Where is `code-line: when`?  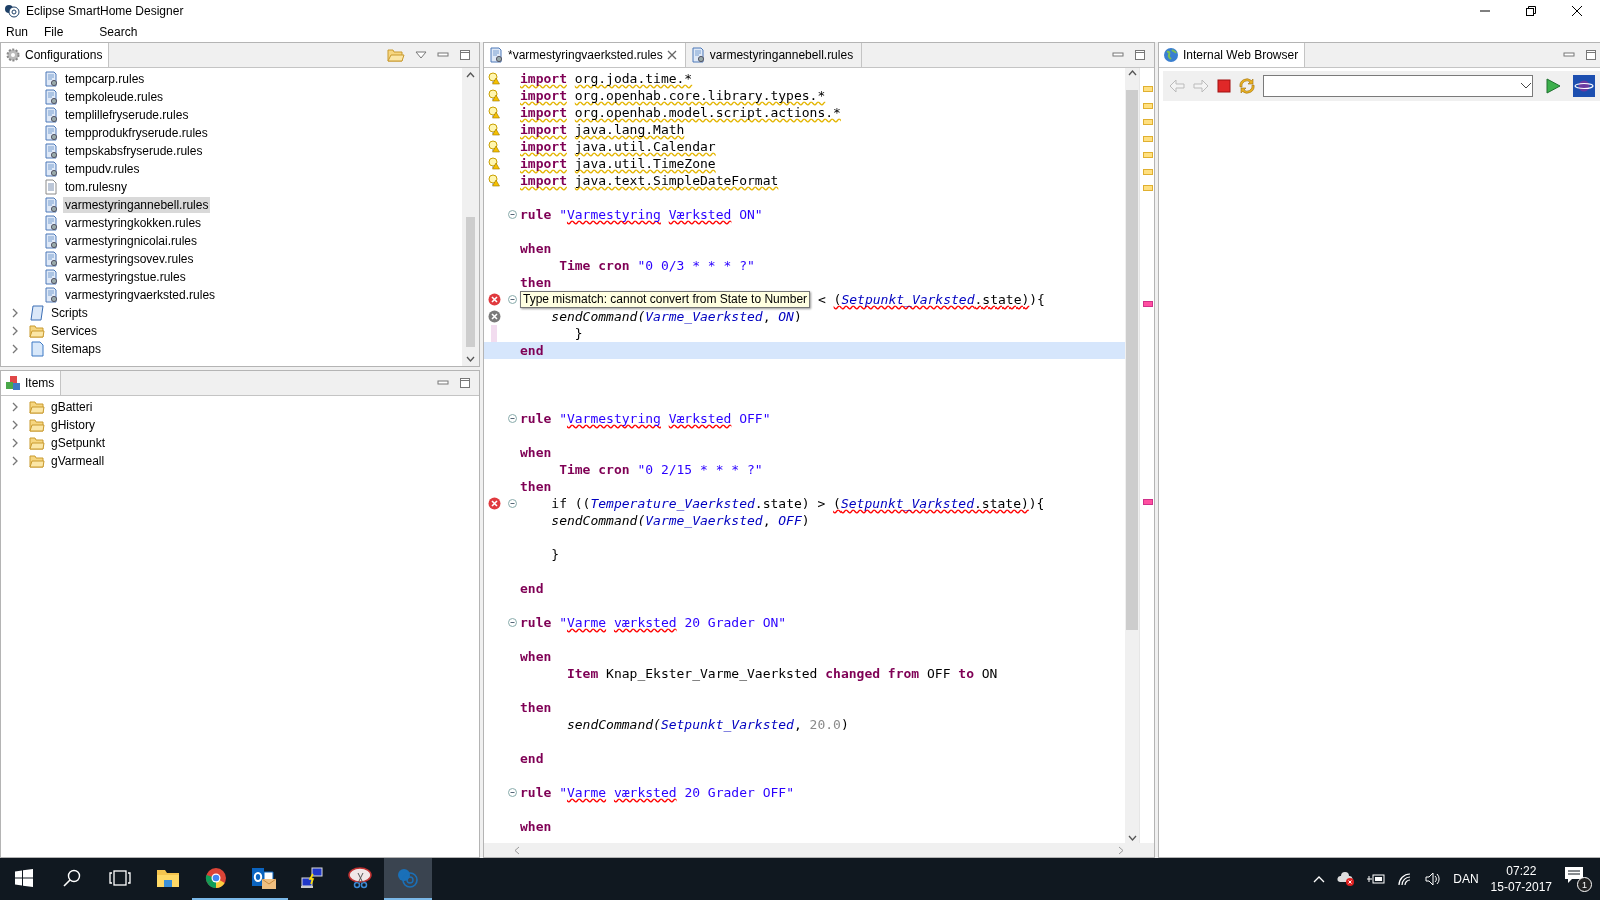 code-line: when is located at coordinates (536, 452).